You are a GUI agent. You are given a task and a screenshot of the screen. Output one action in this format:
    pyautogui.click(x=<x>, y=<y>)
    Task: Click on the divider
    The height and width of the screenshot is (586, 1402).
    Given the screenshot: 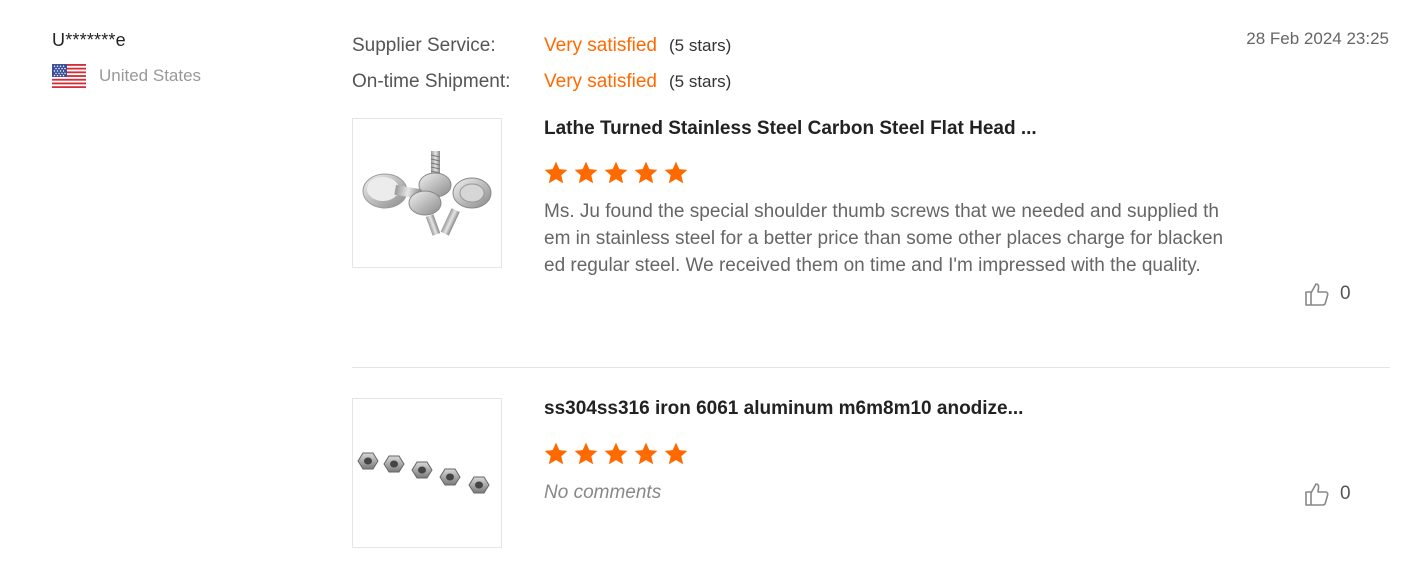 What is the action you would take?
    pyautogui.click(x=871, y=367)
    